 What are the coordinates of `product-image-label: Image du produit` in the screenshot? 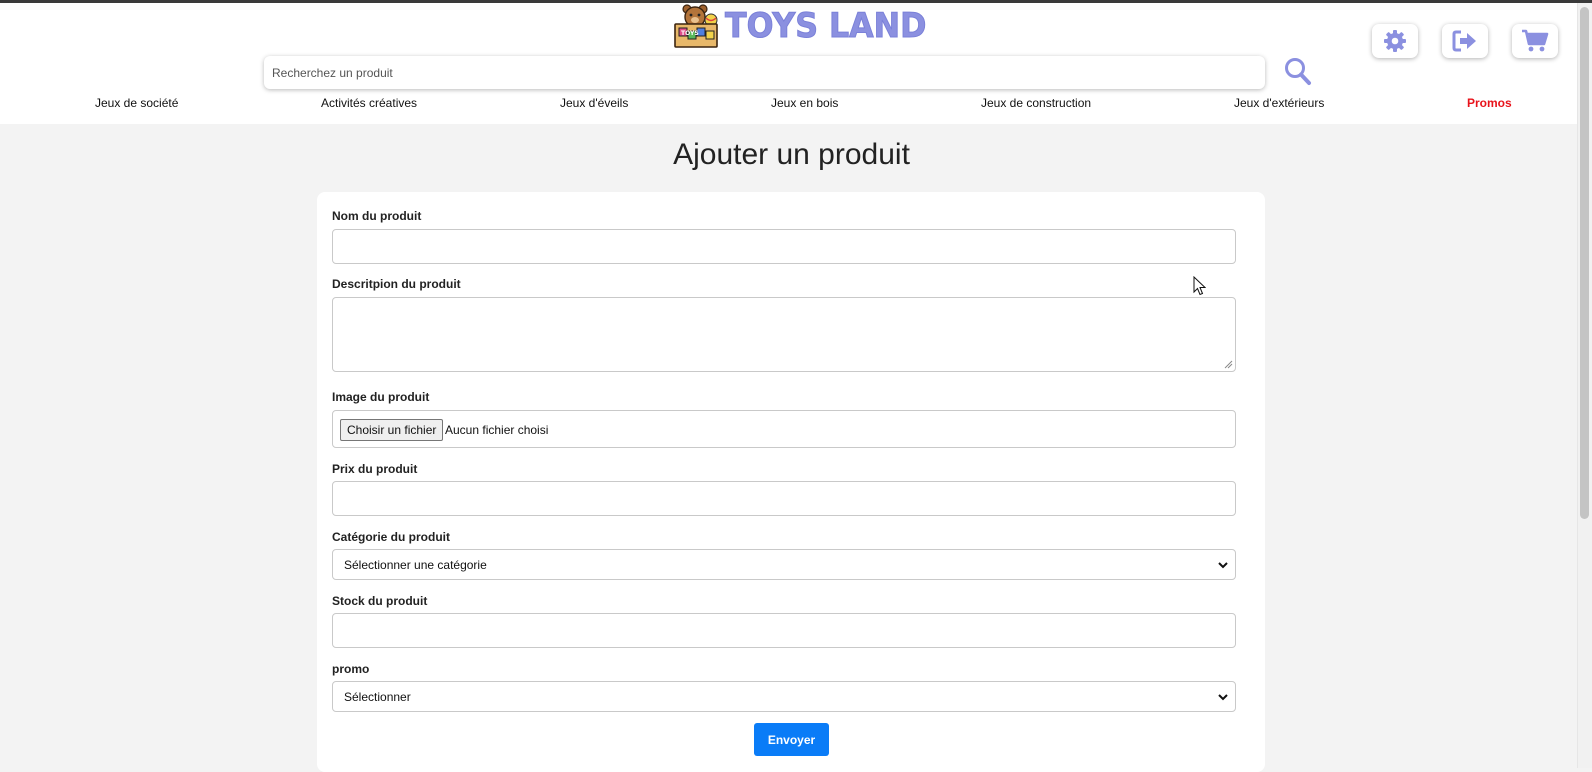 It's located at (381, 397).